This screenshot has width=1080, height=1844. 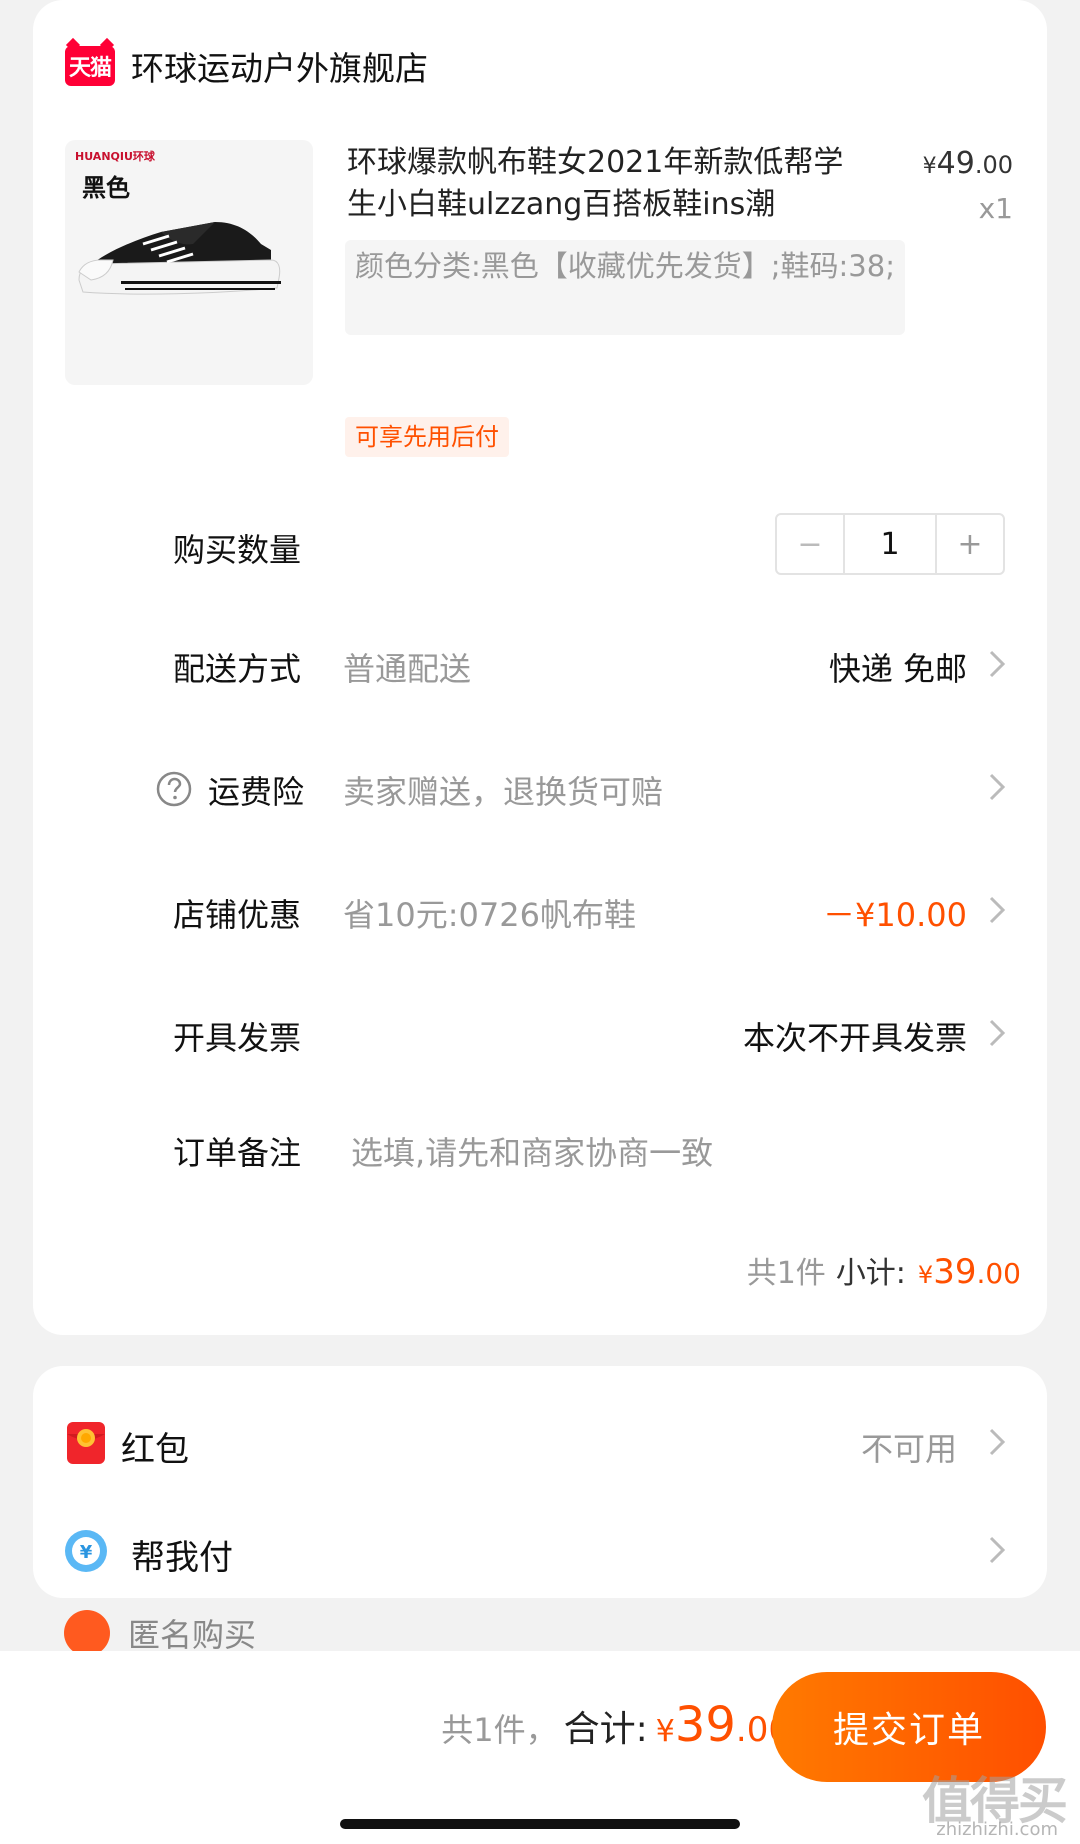 I want to click on extras-card: 红包 不可用 ¥ 帮我付, so click(x=540, y=1482).